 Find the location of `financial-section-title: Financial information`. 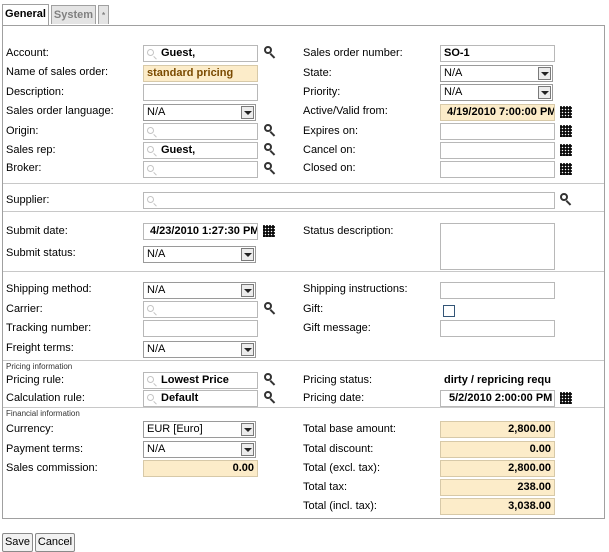

financial-section-title: Financial information is located at coordinates (43, 413).